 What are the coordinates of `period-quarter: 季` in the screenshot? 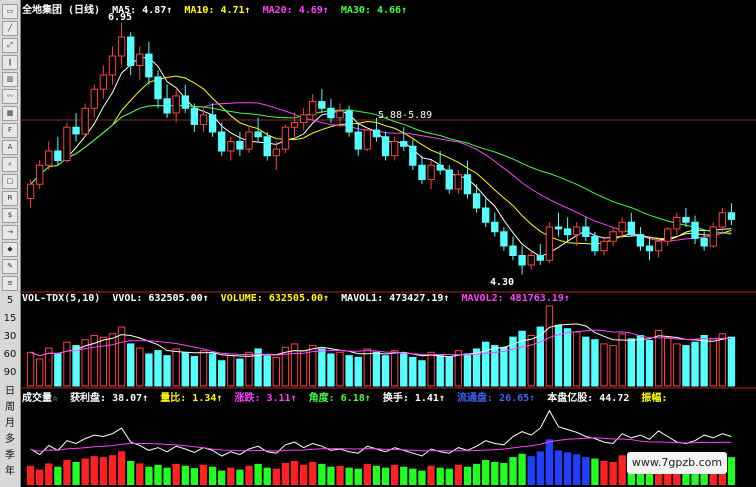 It's located at (10, 453).